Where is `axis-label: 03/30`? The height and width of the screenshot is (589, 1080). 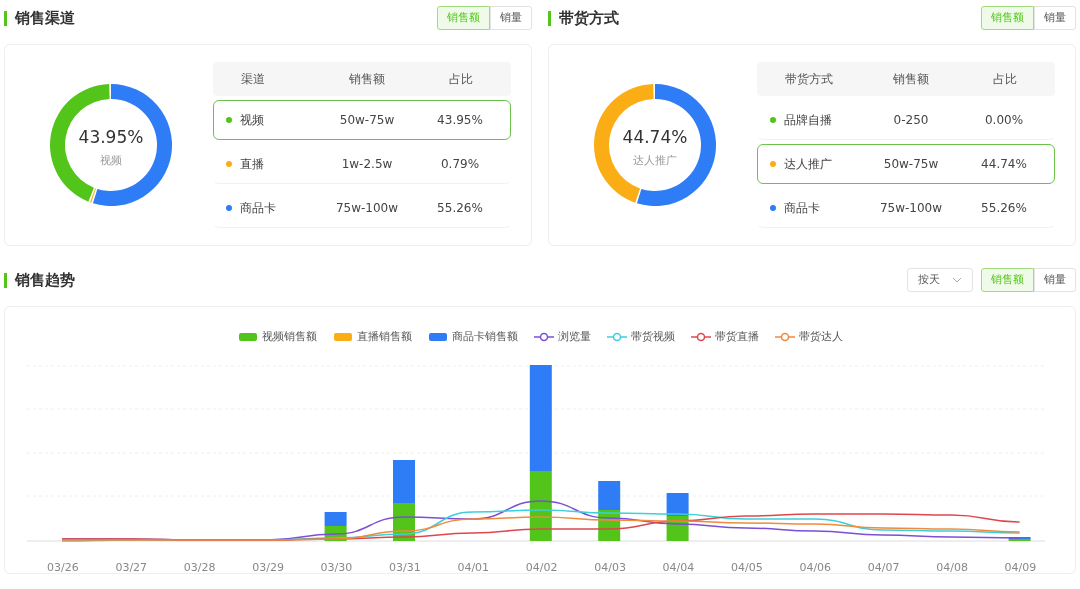
axis-label: 03/30 is located at coordinates (336, 567).